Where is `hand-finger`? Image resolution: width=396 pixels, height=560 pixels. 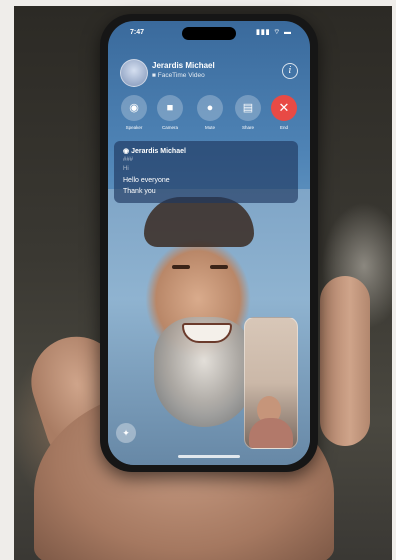 hand-finger is located at coordinates (345, 361).